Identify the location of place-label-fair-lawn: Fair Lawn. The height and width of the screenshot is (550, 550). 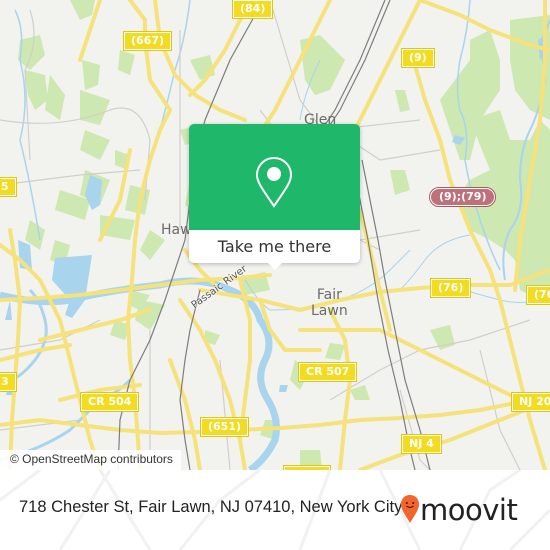
(329, 303).